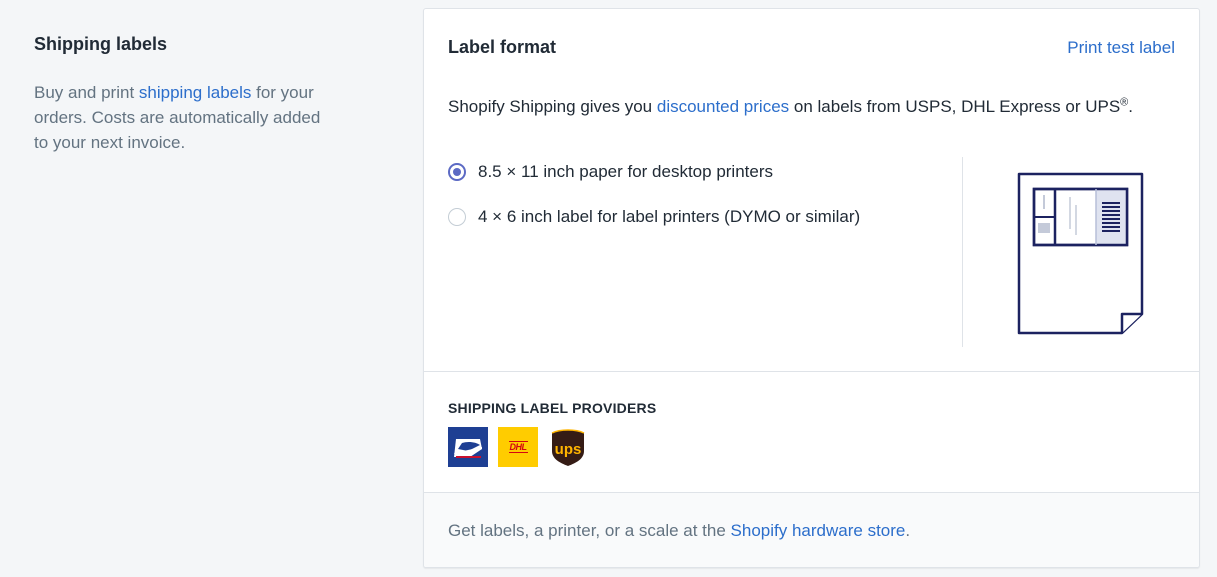 This screenshot has height=577, width=1217. I want to click on hardware-store-link: Shopify hardware store, so click(818, 530).